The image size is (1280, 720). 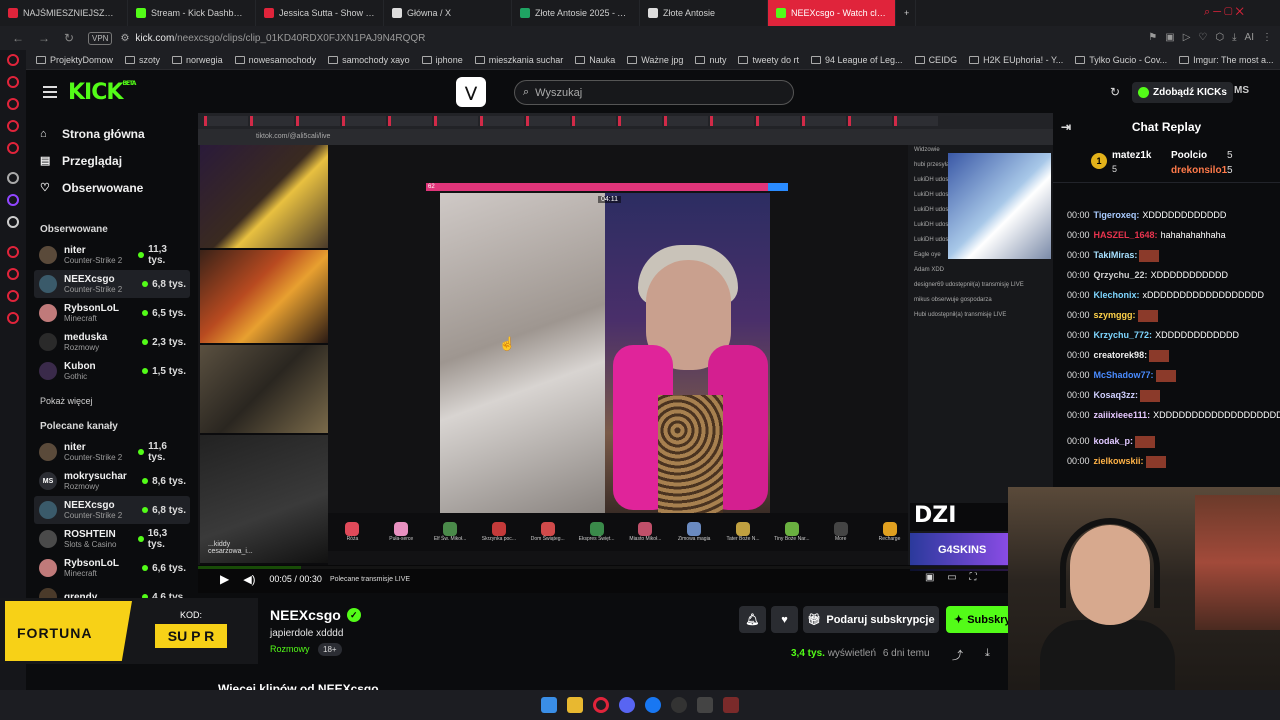 What do you see at coordinates (518, 60) in the screenshot?
I see `bookmark-item: mieszkania suchar` at bounding box center [518, 60].